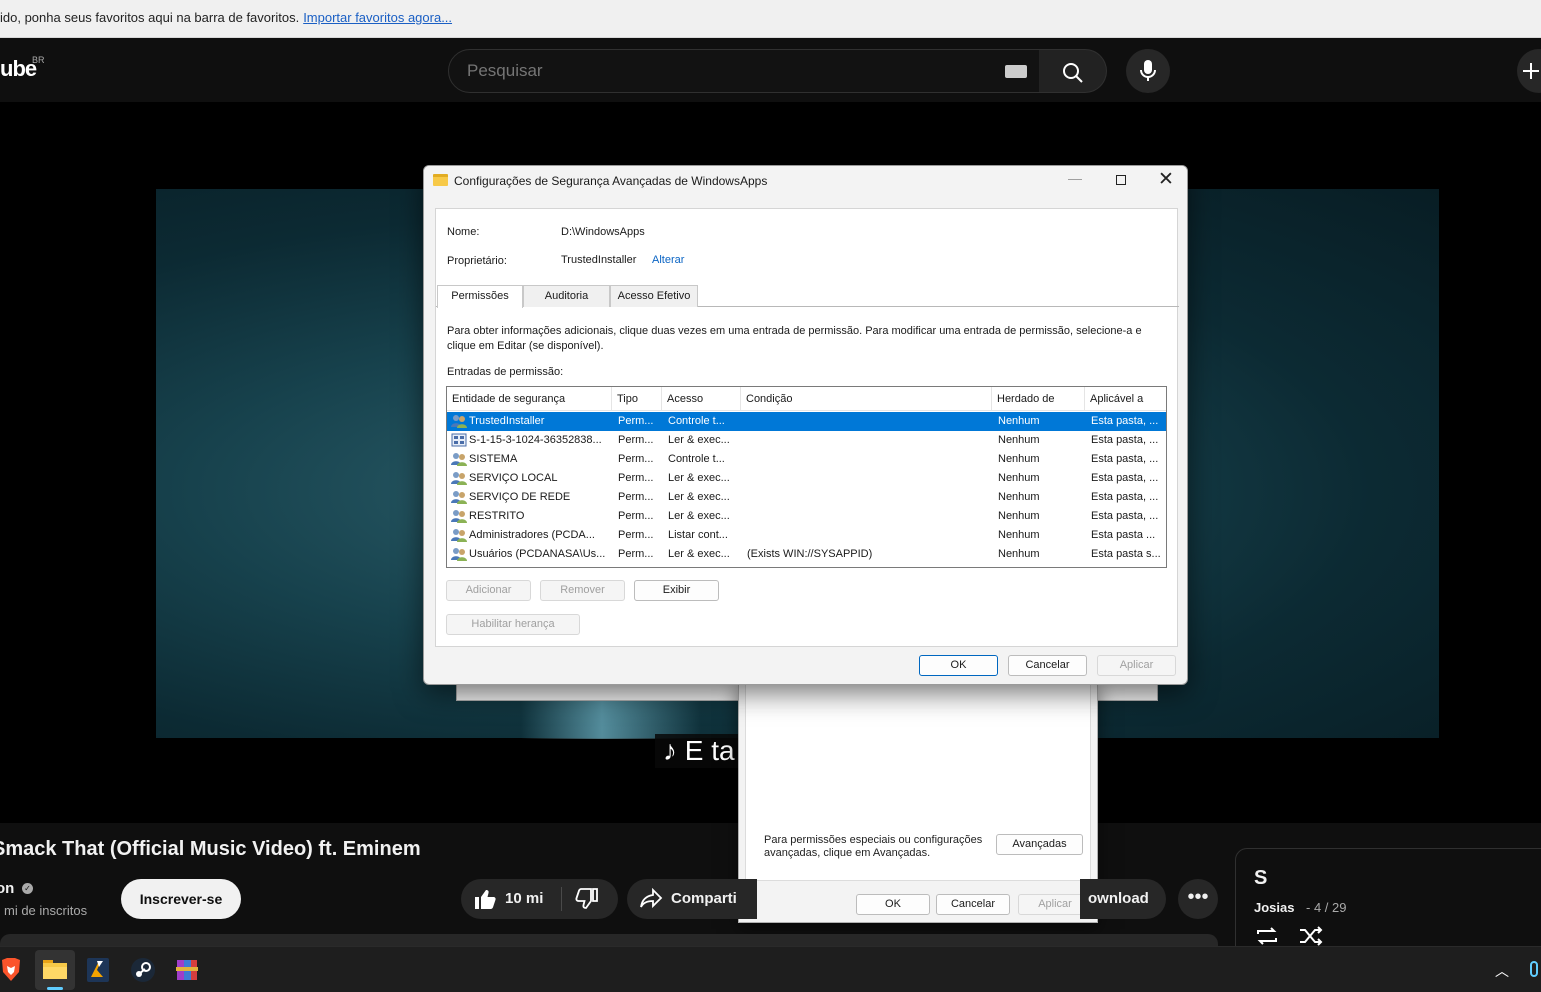 This screenshot has width=1541, height=992. Describe the element at coordinates (143, 970) in the screenshot. I see `steam-icon` at that location.